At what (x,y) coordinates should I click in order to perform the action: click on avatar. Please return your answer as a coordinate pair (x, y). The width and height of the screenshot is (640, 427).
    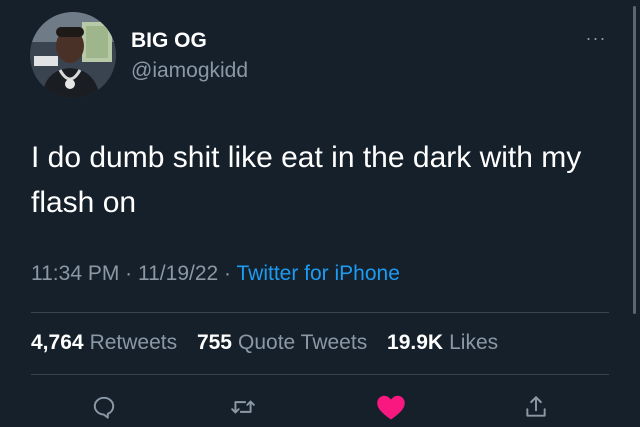
    Looking at the image, I should click on (73, 55).